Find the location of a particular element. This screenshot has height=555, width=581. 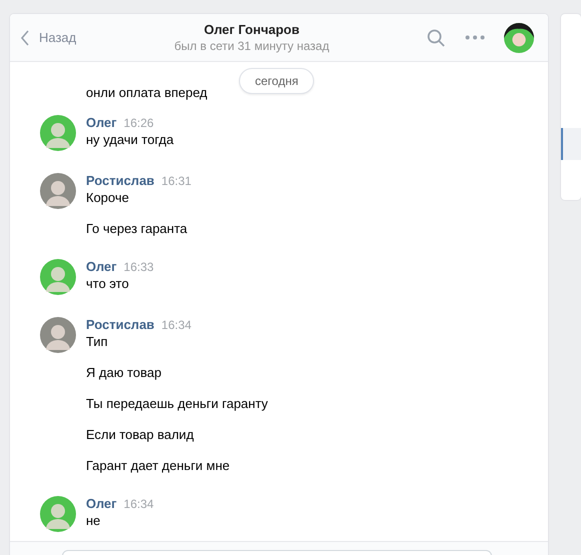

message-text: Тип is located at coordinates (97, 341).